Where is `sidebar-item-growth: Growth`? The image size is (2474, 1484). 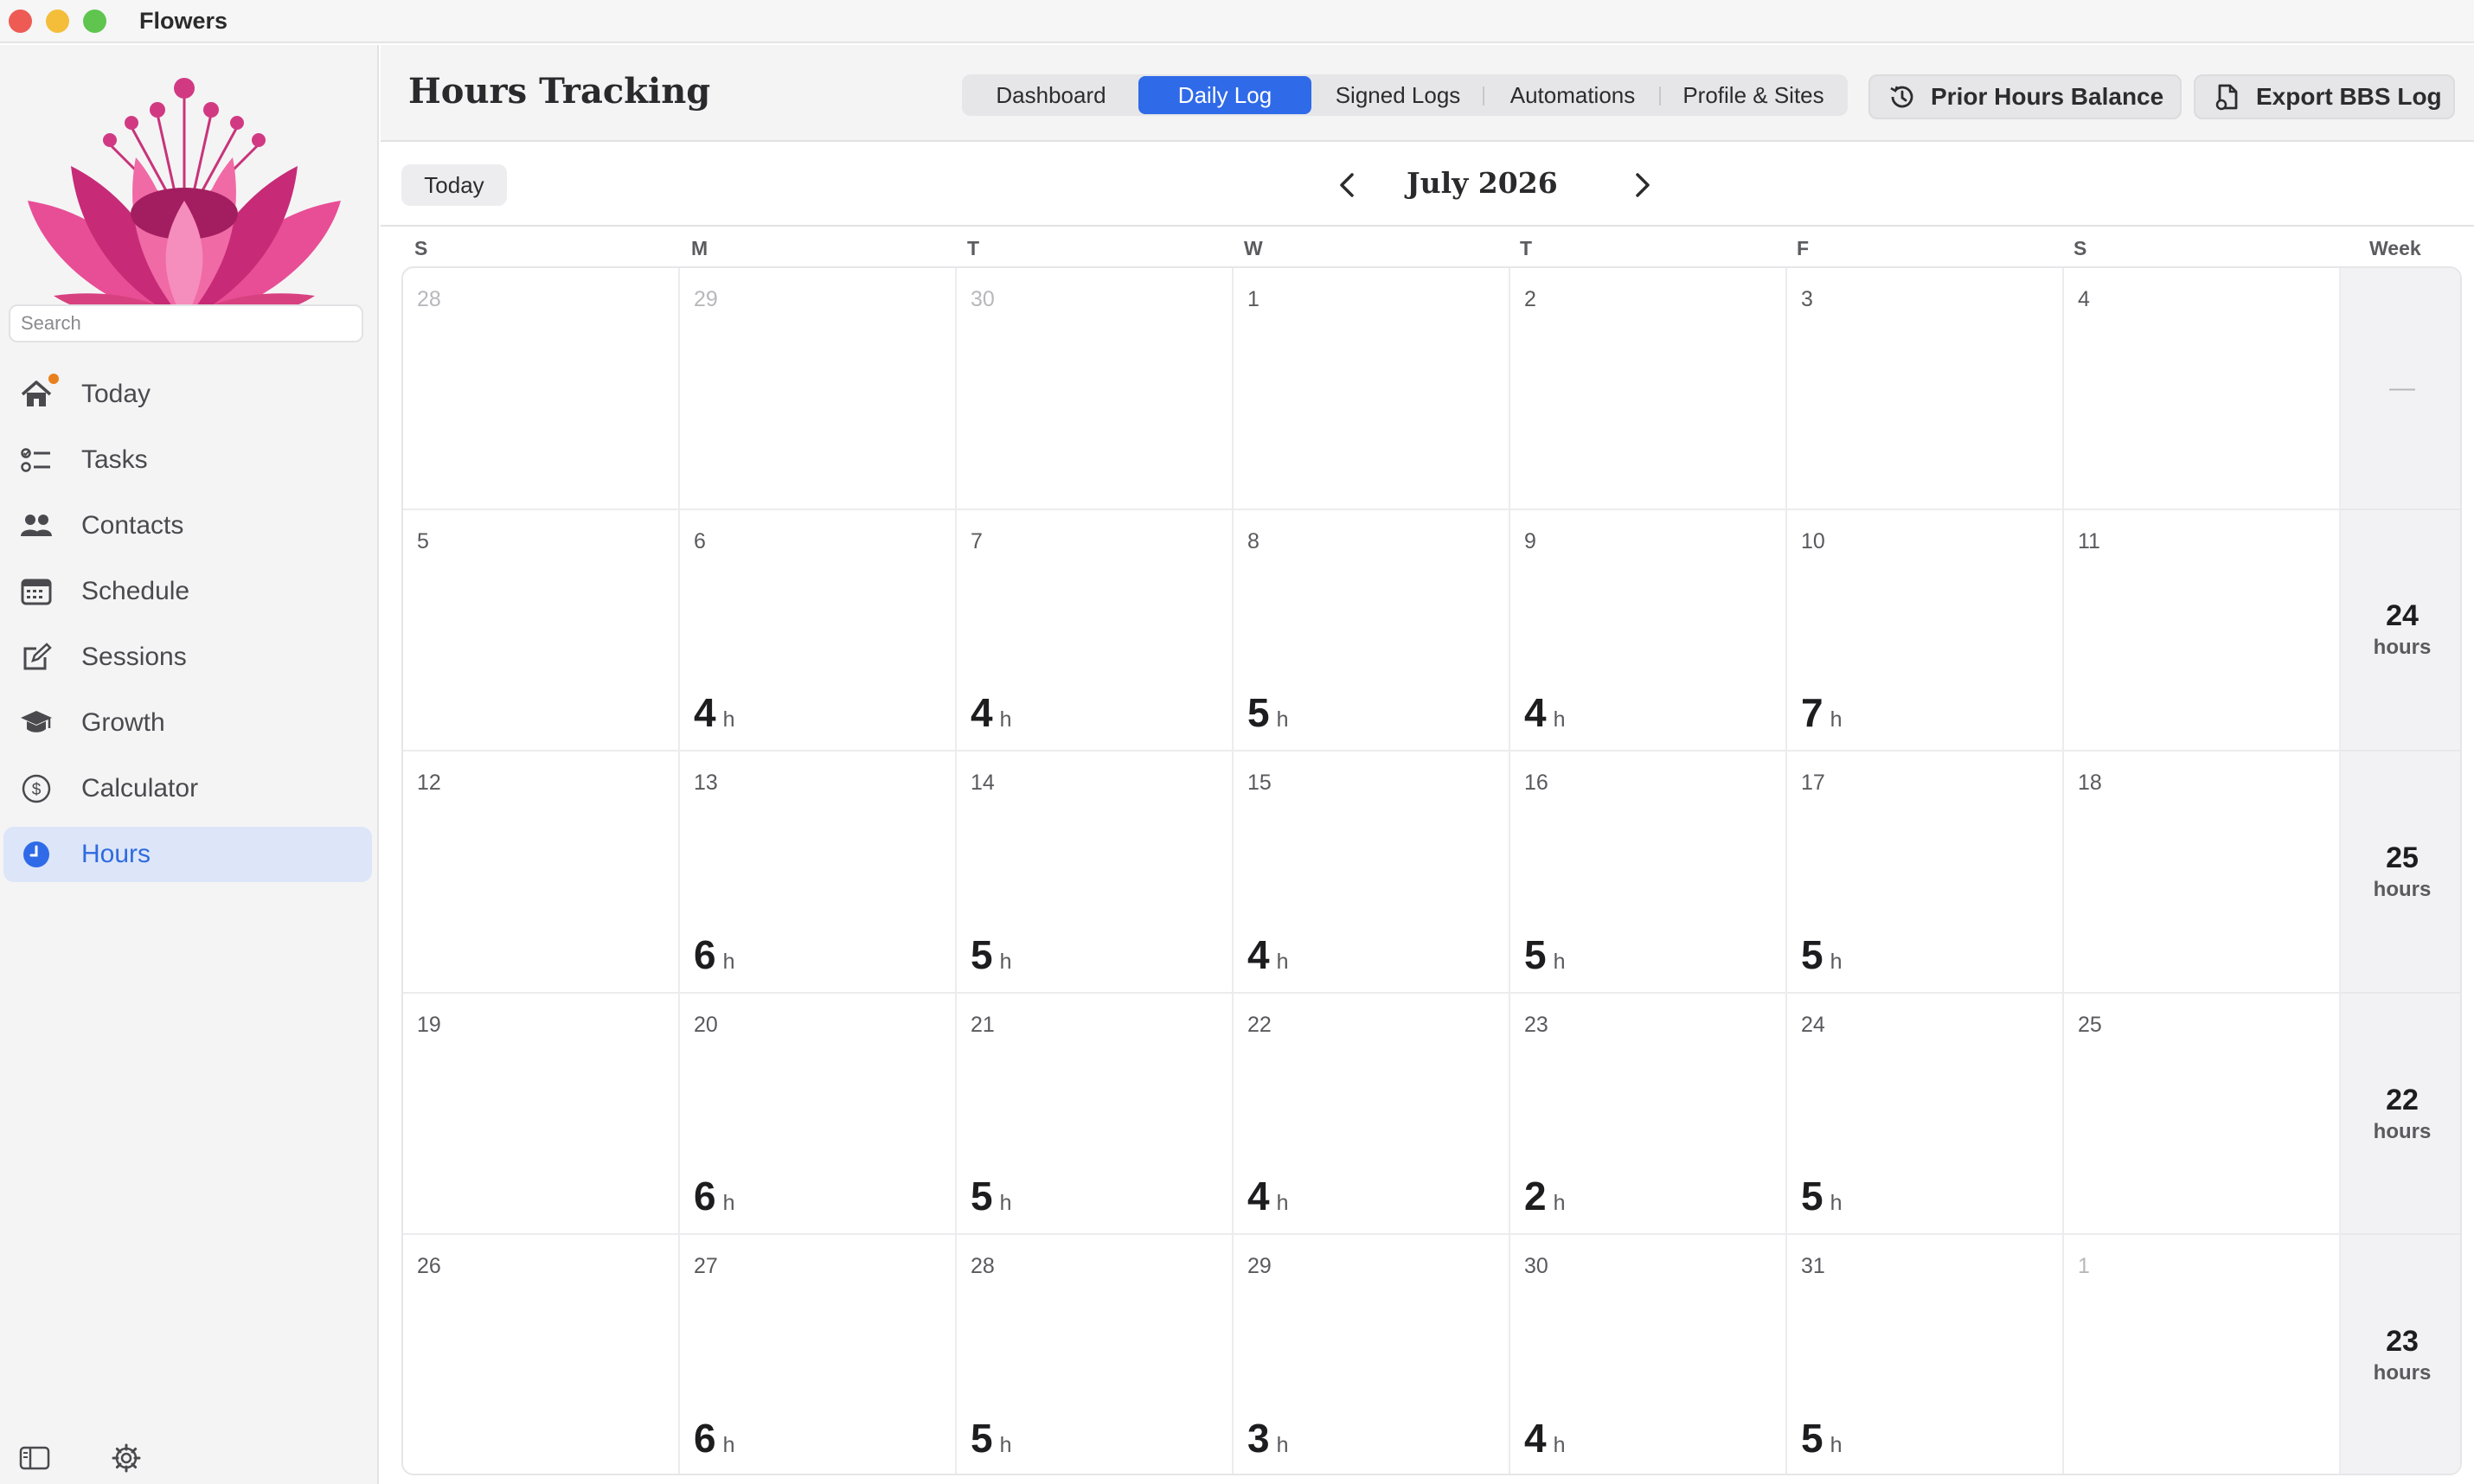
sidebar-item-growth: Growth is located at coordinates (187, 723).